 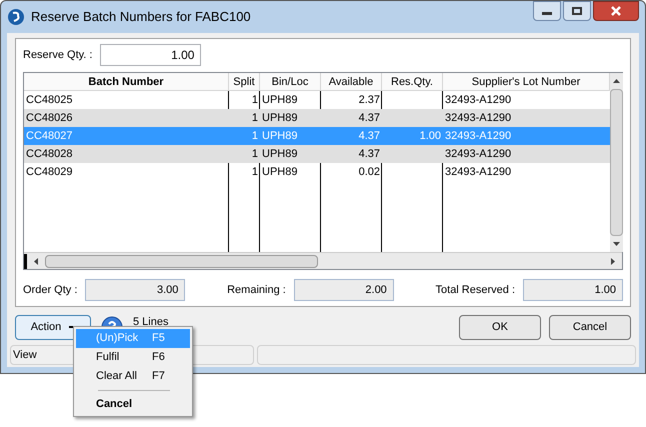 What do you see at coordinates (256, 290) in the screenshot?
I see `total-label: Remaining :` at bounding box center [256, 290].